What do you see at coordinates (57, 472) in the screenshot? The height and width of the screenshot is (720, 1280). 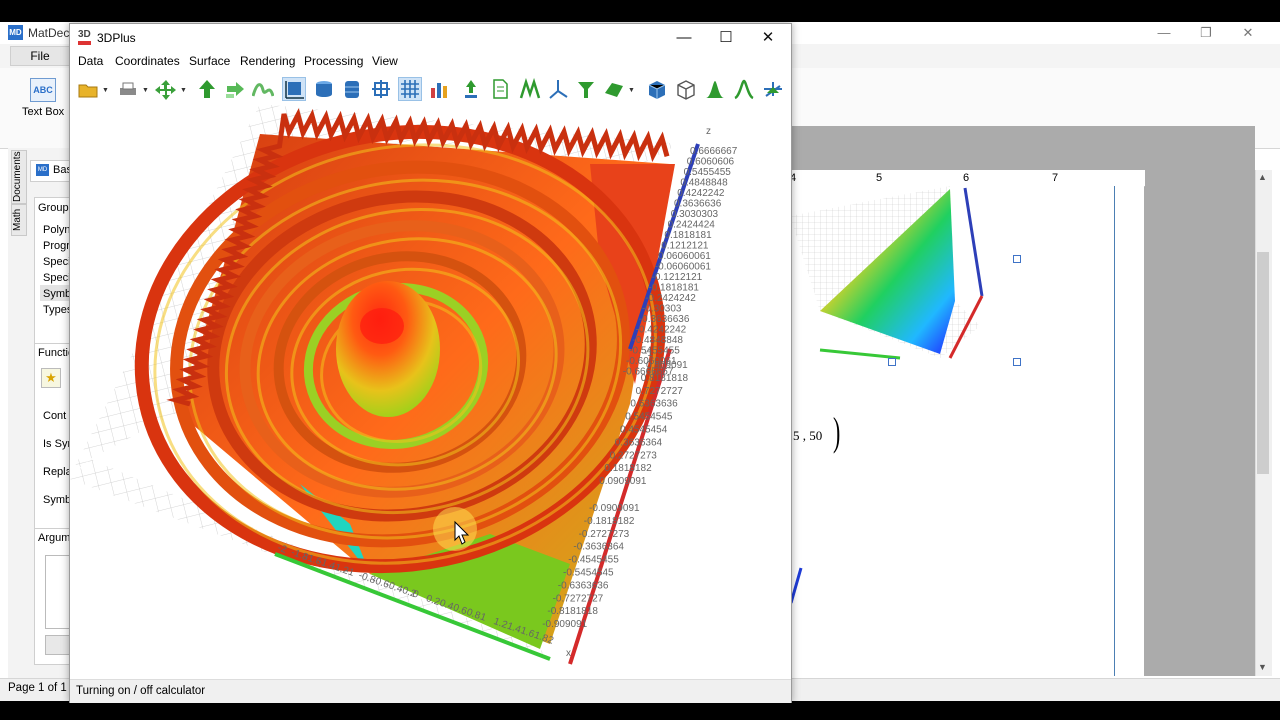 I see `function-row: Repla` at bounding box center [57, 472].